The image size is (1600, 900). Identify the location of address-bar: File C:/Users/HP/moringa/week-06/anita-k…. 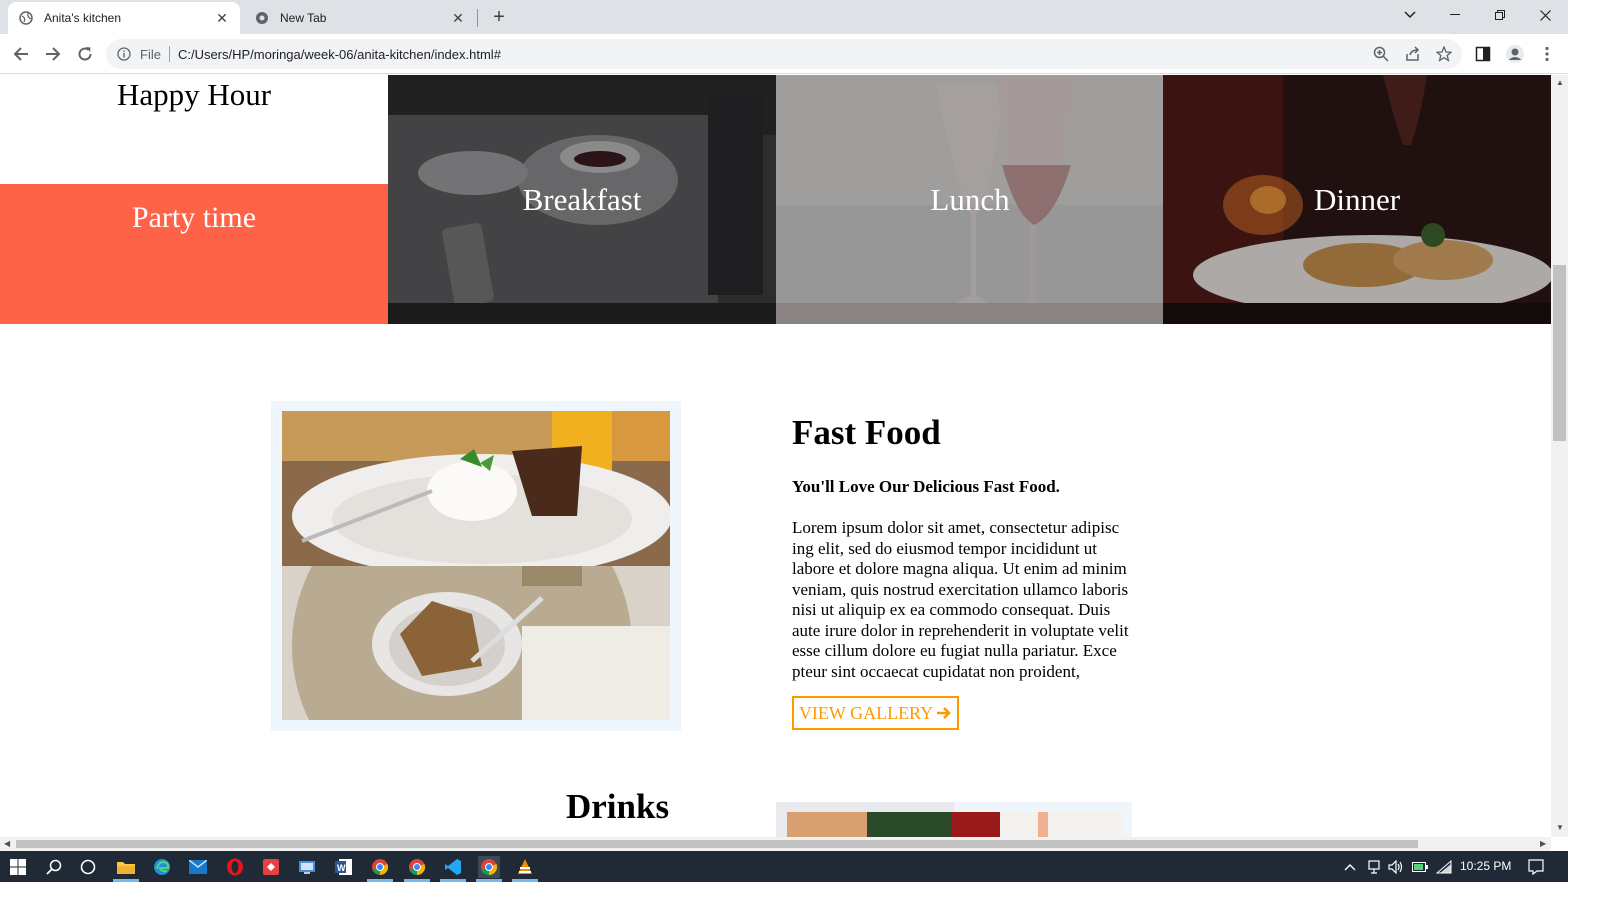
(784, 54).